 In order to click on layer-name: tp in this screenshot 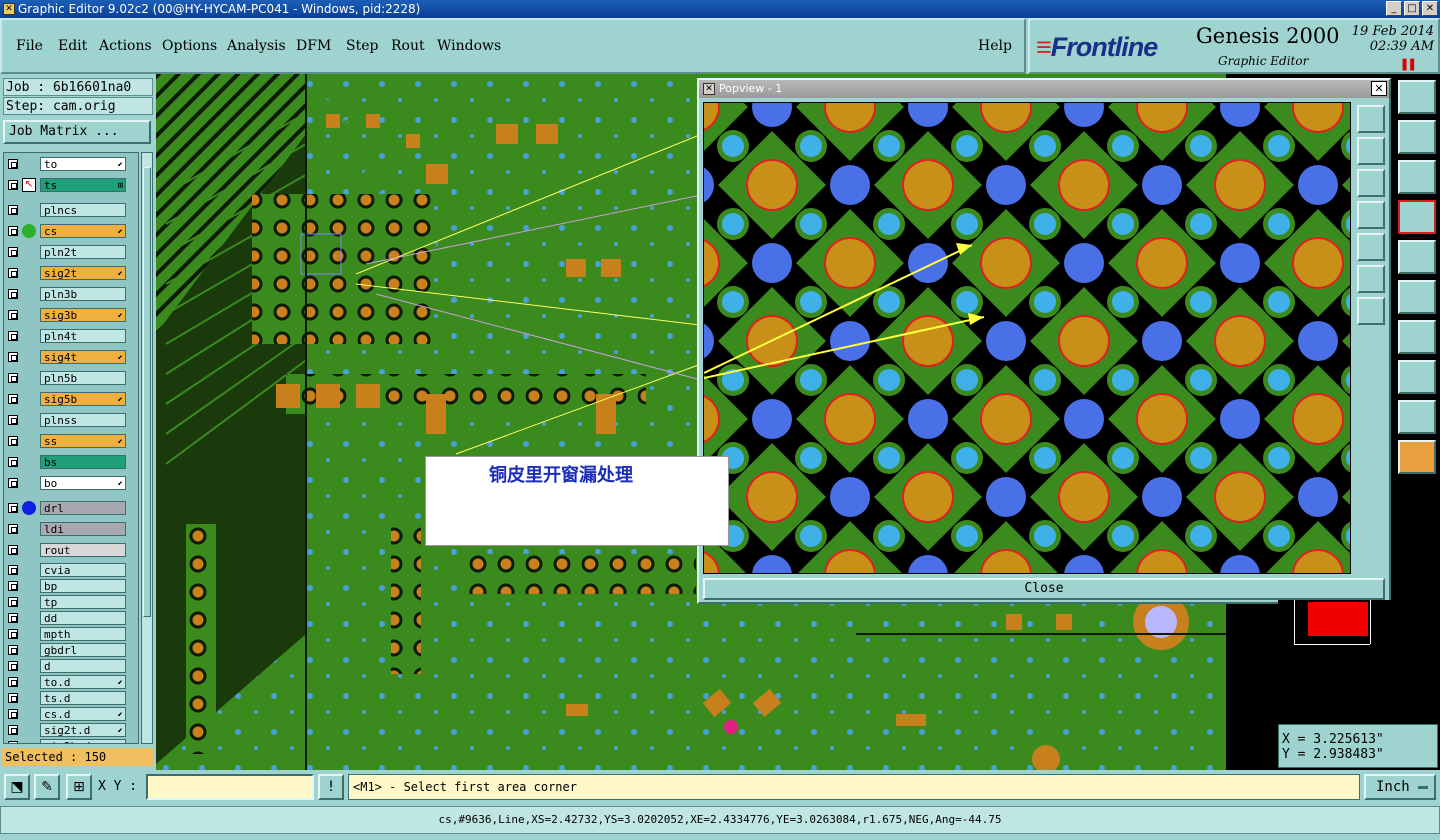, I will do `click(83, 602)`.